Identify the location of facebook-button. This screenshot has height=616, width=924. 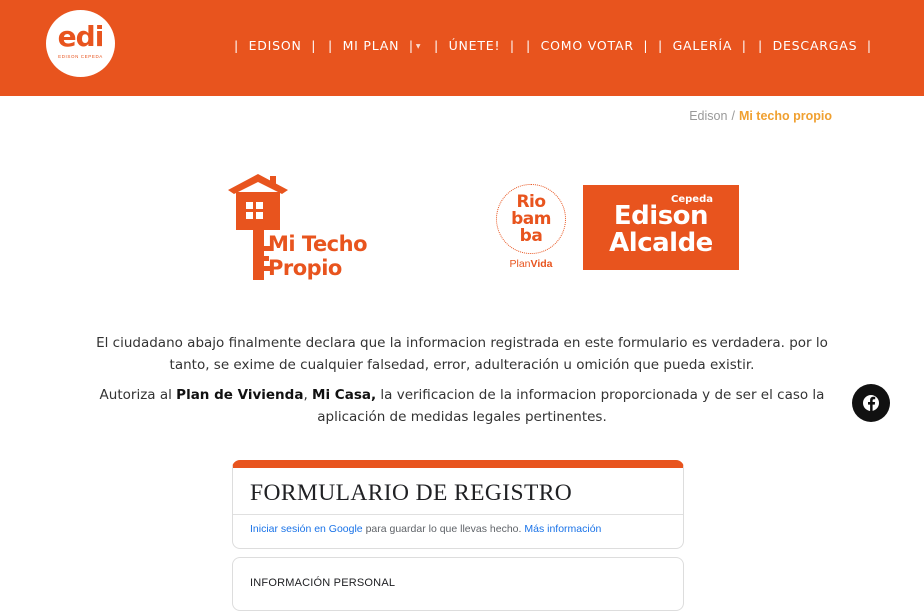
(871, 403).